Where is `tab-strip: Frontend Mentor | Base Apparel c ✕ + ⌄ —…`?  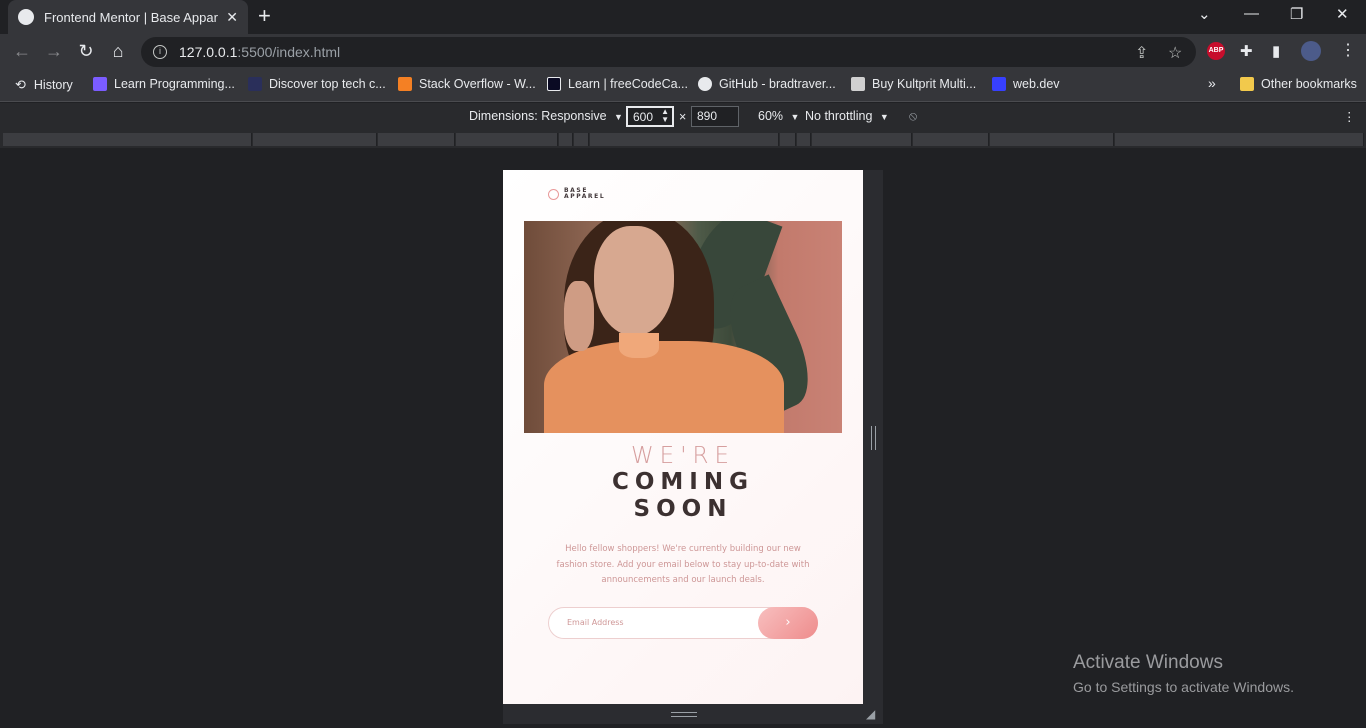
tab-strip: Frontend Mentor | Base Apparel c ✕ + ⌄ —… is located at coordinates (683, 17).